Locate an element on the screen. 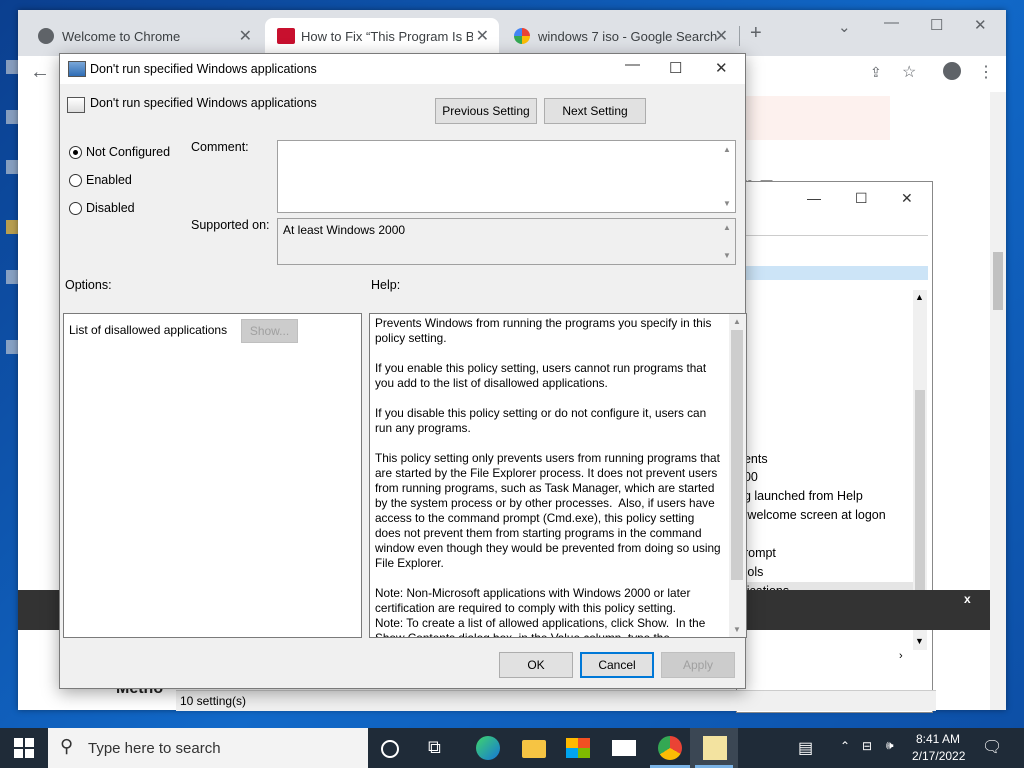 The width and height of the screenshot is (1024, 768). chrome-icon is located at coordinates (670, 748).